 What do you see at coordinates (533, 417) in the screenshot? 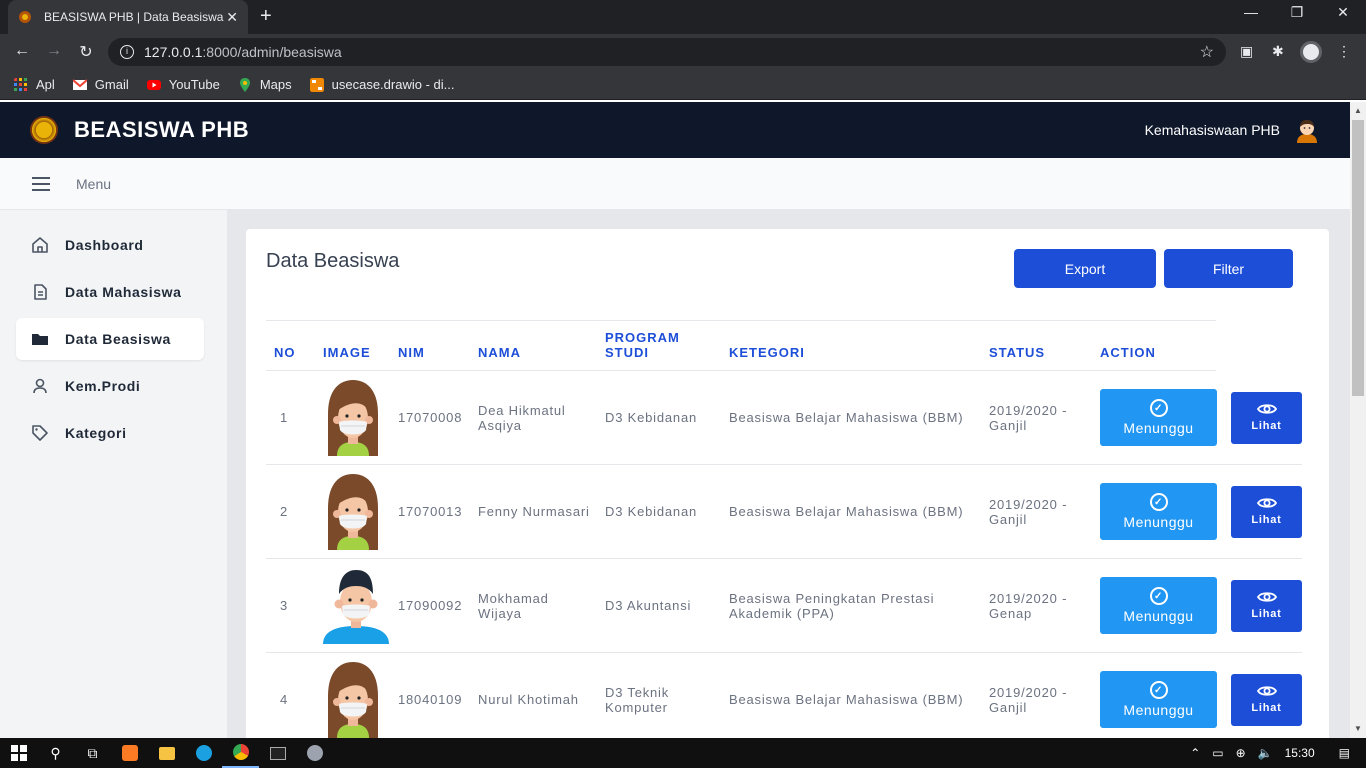
I see `cell-nama: Dea Hikmatul Asqiya` at bounding box center [533, 417].